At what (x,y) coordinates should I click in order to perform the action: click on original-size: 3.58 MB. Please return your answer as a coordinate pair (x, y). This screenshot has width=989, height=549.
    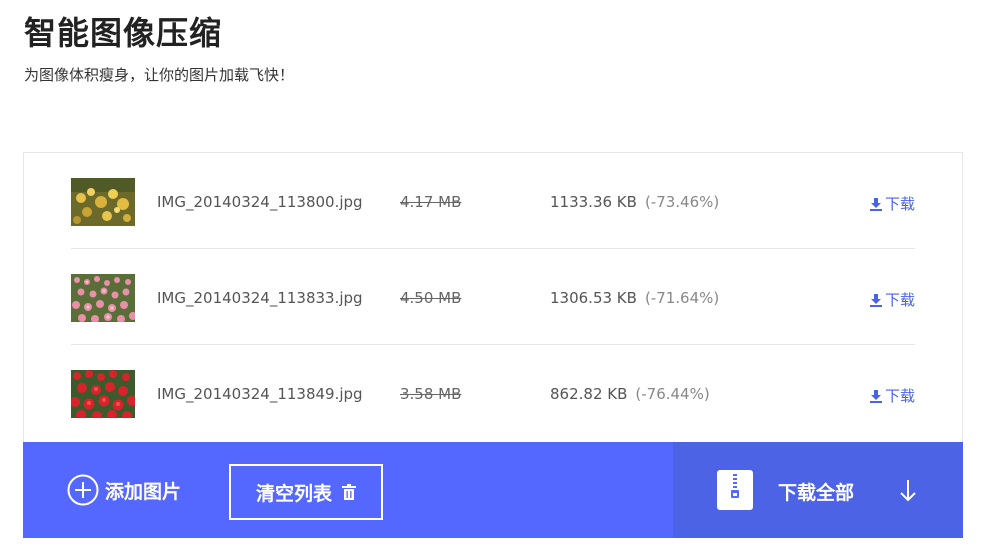
    Looking at the image, I should click on (431, 394).